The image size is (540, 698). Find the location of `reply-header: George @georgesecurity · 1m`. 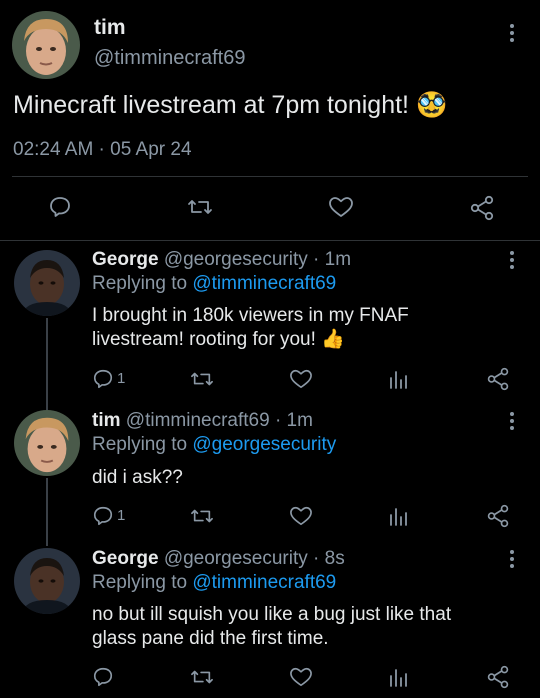

reply-header: George @georgesecurity · 1m is located at coordinates (221, 260).